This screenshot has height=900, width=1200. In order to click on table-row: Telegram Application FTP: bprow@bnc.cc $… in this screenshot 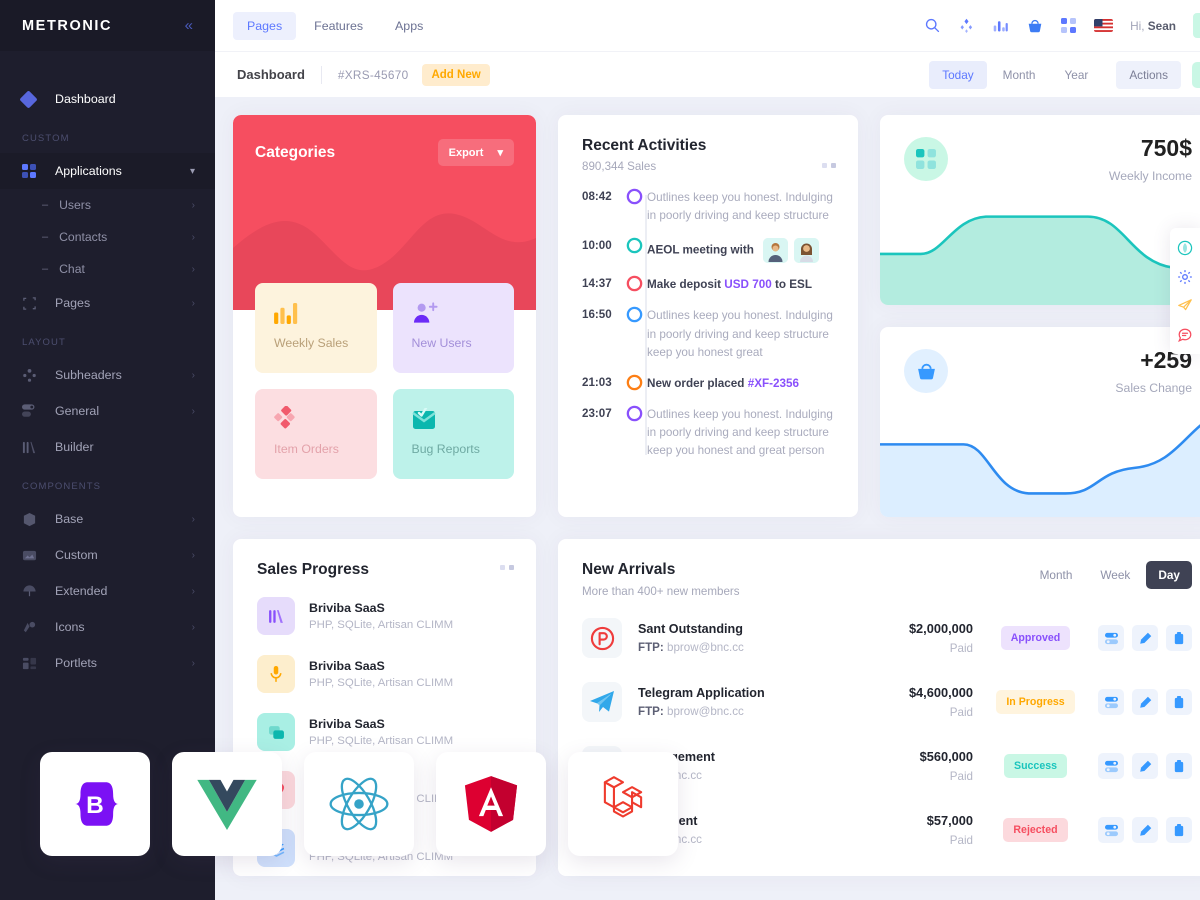, I will do `click(887, 702)`.